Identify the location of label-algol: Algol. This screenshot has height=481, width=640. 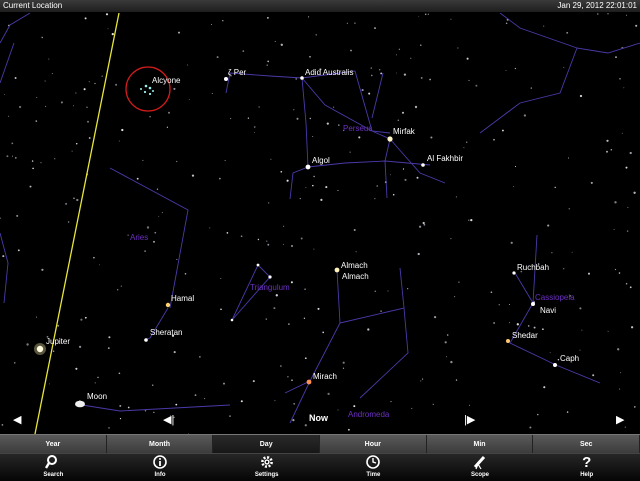
(321, 161).